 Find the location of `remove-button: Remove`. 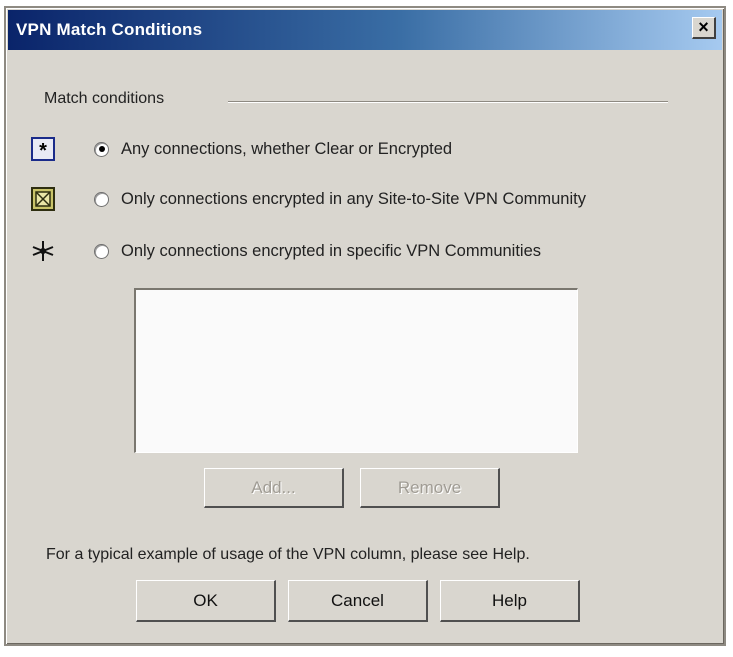

remove-button: Remove is located at coordinates (430, 488).